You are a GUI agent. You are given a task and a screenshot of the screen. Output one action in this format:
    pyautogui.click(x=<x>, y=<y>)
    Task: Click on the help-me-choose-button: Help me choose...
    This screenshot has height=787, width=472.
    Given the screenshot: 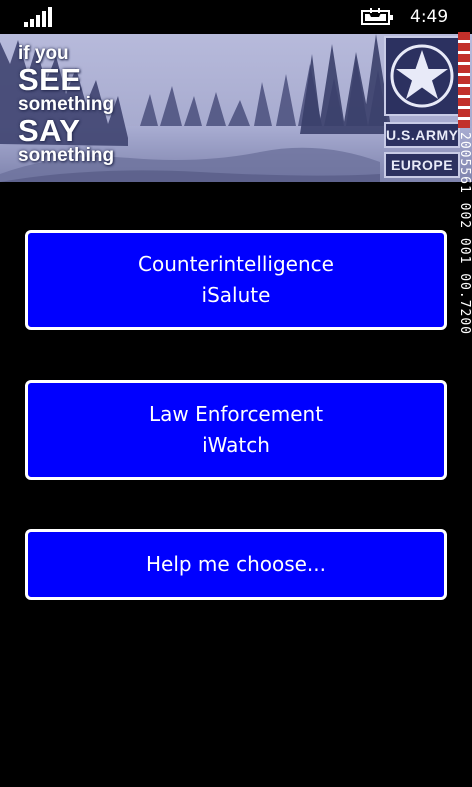 What is the action you would take?
    pyautogui.click(x=236, y=564)
    